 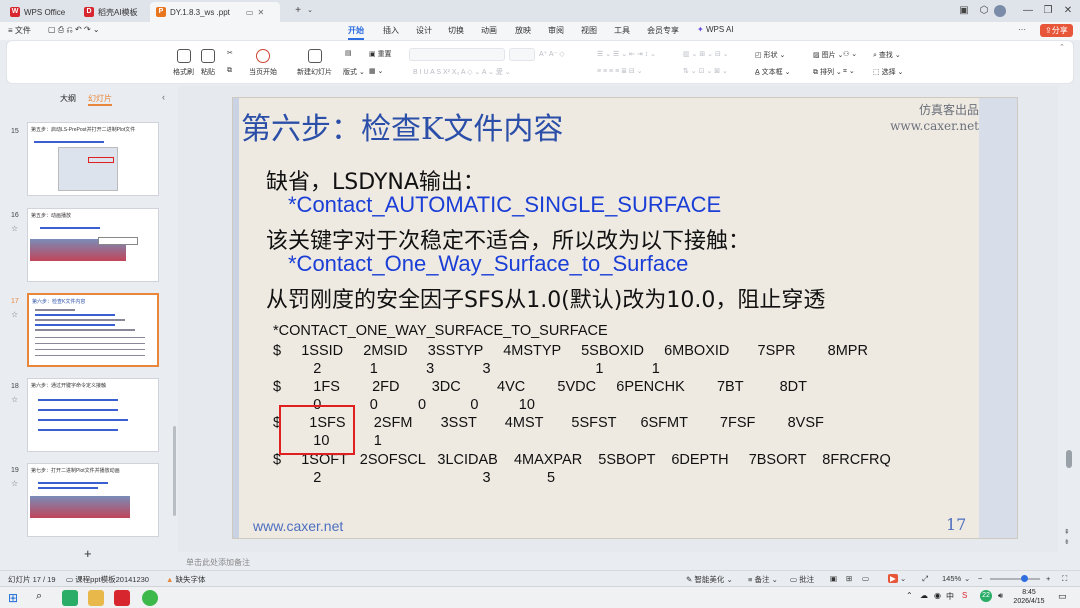 What do you see at coordinates (980, 578) in the screenshot?
I see `zoom-out-icon: −` at bounding box center [980, 578].